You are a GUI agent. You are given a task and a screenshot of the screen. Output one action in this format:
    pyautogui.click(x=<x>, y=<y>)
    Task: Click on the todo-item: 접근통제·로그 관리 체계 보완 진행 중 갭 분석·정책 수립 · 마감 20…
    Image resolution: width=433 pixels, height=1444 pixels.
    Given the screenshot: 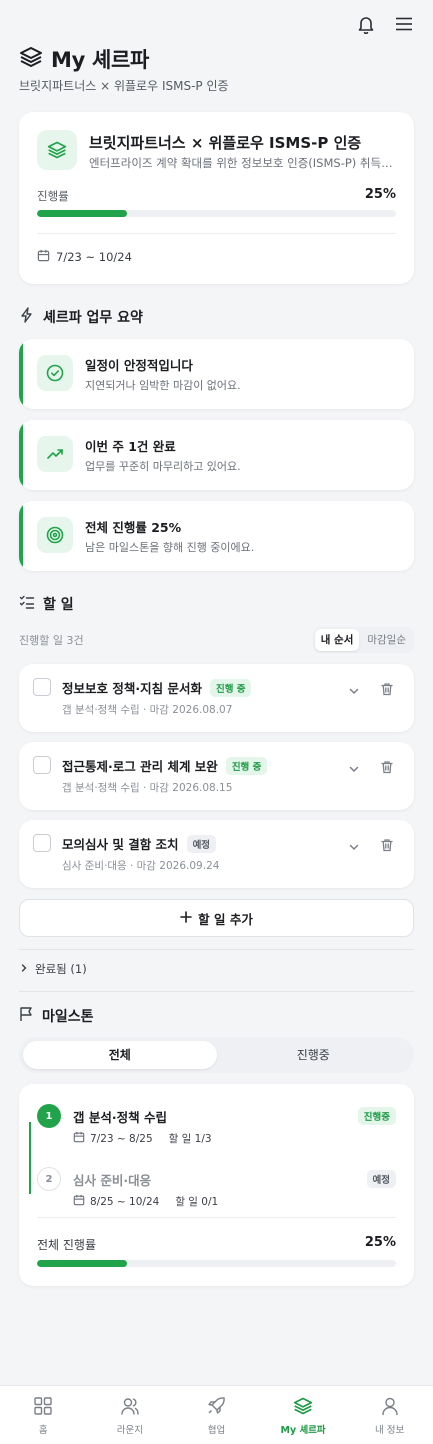 What is the action you would take?
    pyautogui.click(x=216, y=776)
    